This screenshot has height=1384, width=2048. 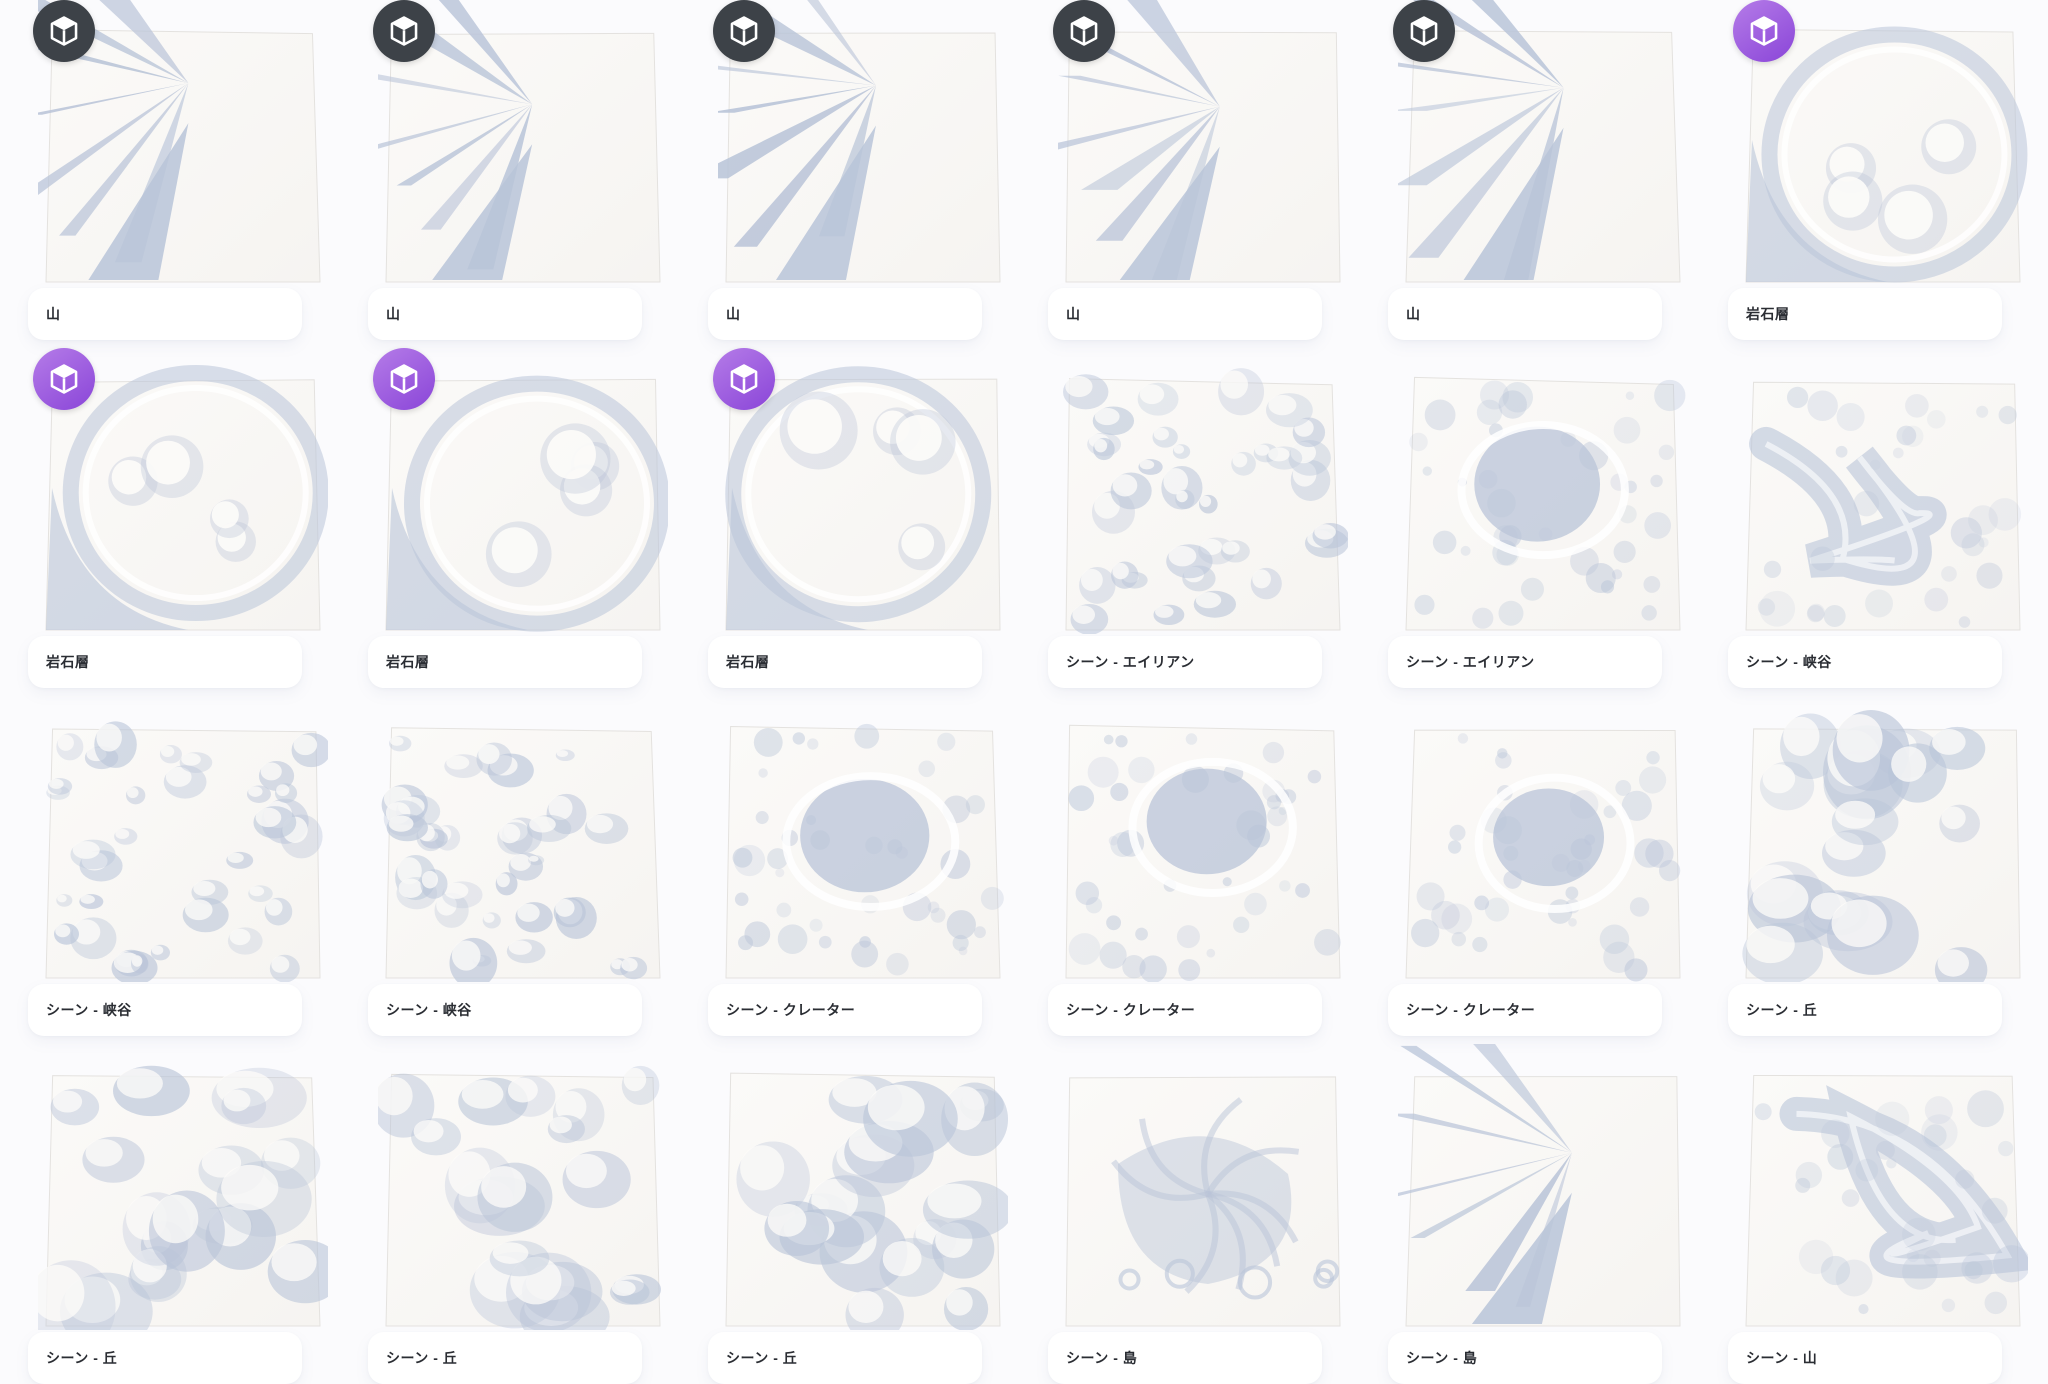 I want to click on terrain-label-text: シーン - 峡谷, so click(x=89, y=1010).